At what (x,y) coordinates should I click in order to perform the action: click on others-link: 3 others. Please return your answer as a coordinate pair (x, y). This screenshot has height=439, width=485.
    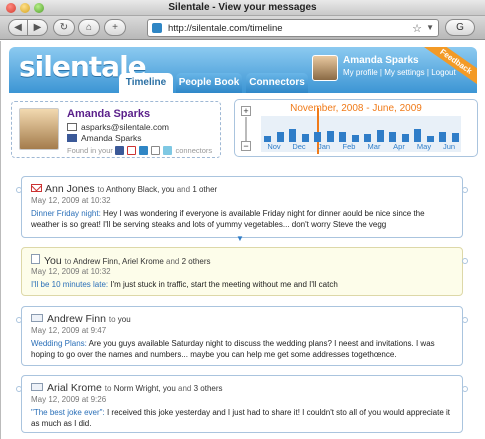
    Looking at the image, I should click on (208, 388).